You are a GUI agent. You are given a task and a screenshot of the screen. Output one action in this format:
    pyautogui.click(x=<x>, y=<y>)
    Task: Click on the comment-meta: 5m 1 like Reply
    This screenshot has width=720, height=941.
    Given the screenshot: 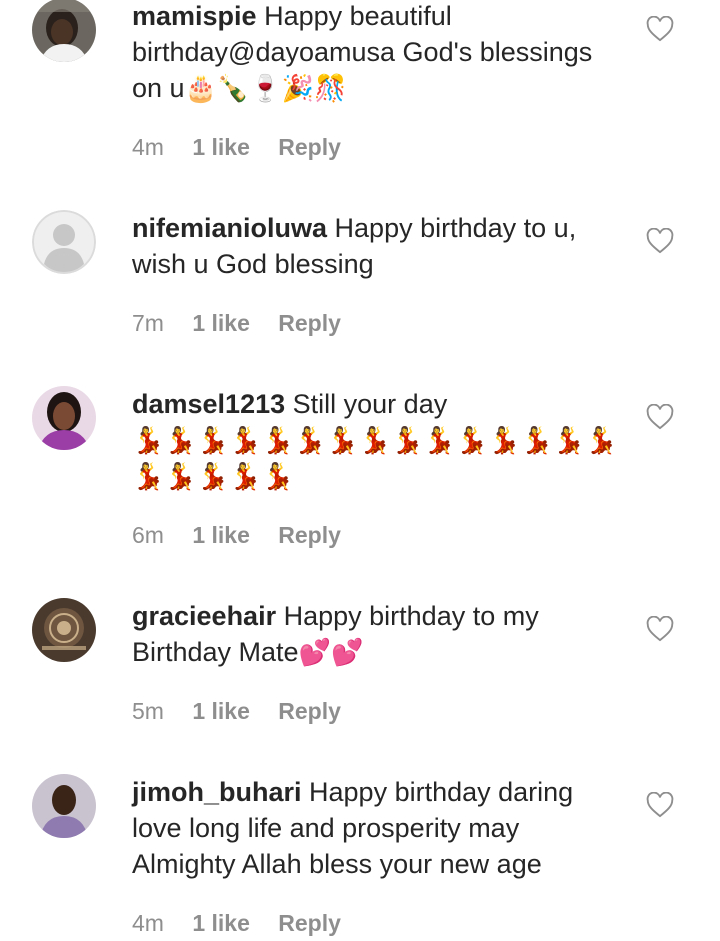 What is the action you would take?
    pyautogui.click(x=247, y=711)
    